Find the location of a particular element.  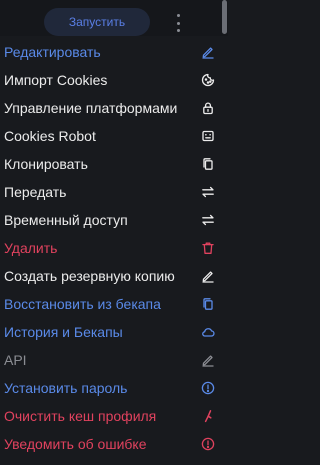

robot-icon is located at coordinates (208, 136).